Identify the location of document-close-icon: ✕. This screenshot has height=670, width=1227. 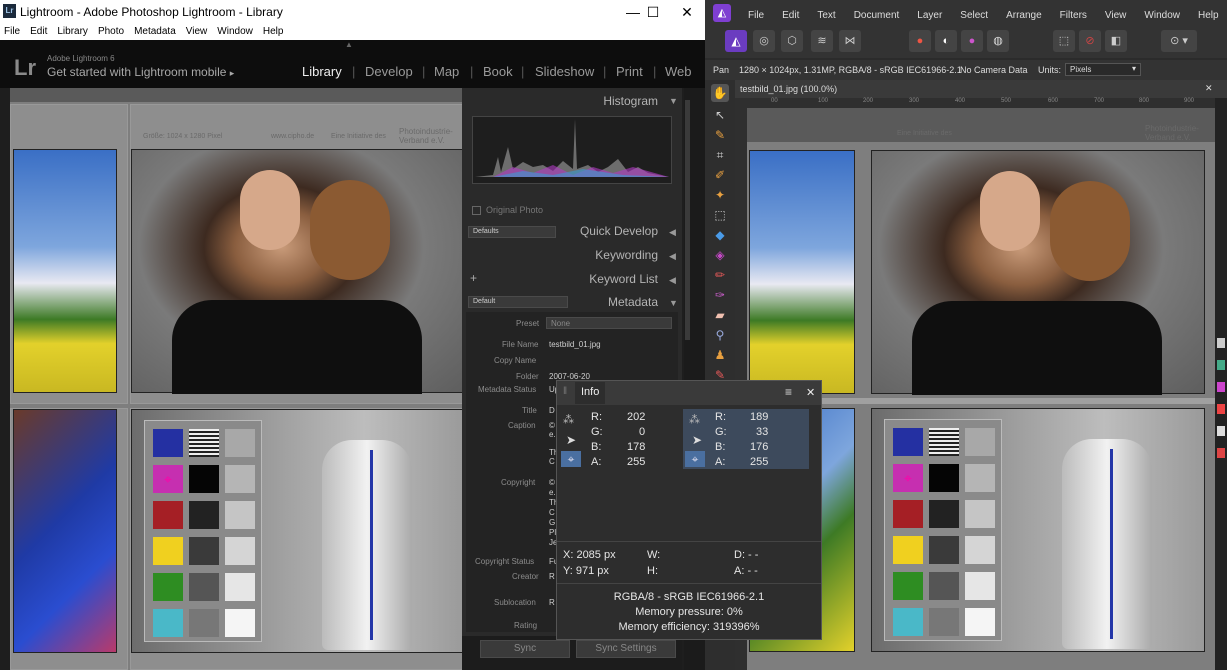
(1209, 88).